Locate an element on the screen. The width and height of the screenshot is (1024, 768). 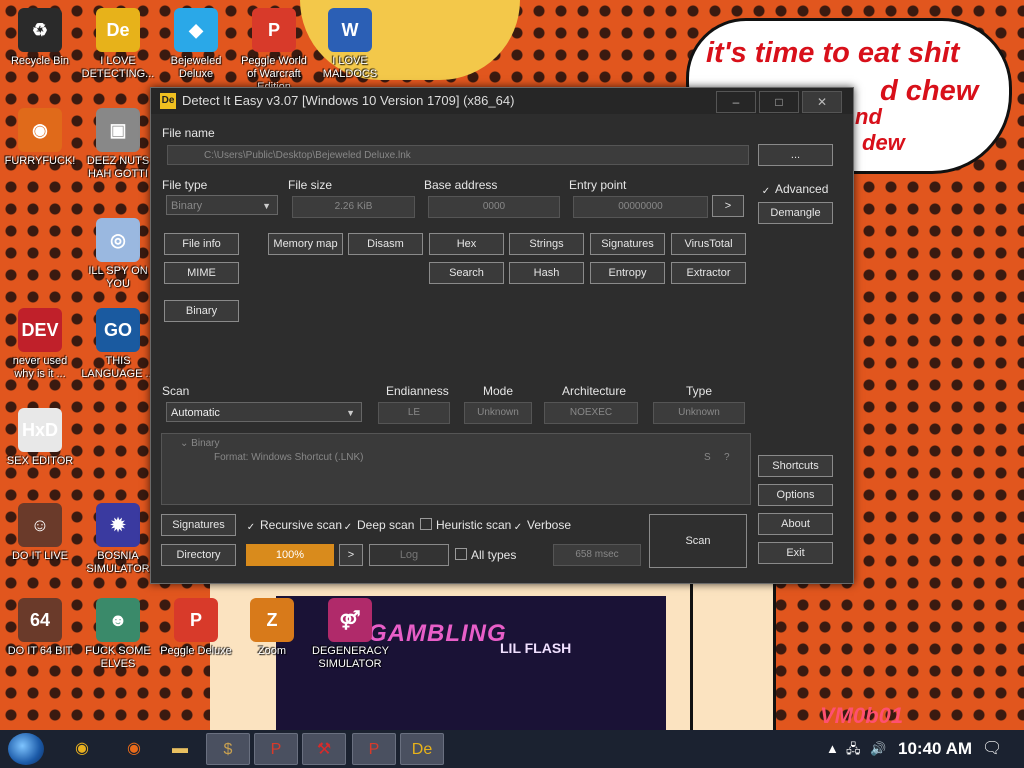
log-button: Log is located at coordinates (409, 555).